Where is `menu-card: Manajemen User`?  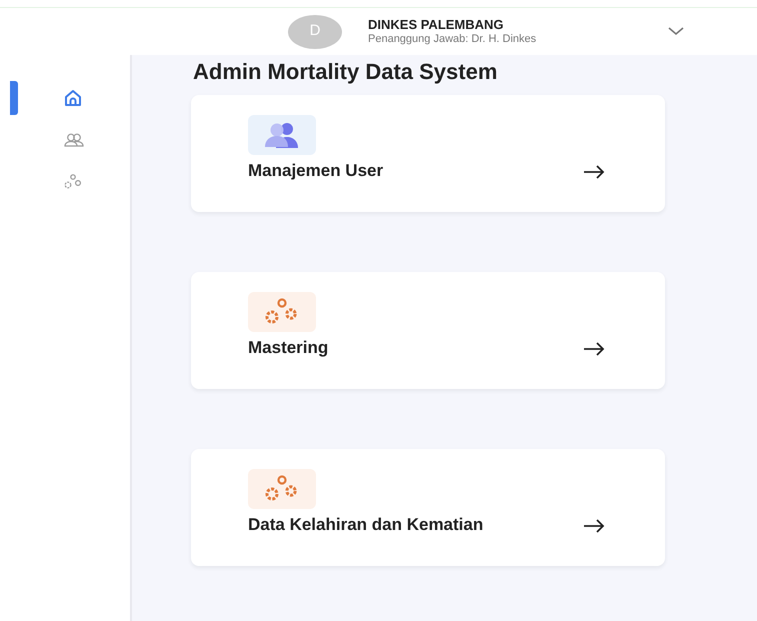
menu-card: Manajemen User is located at coordinates (428, 153).